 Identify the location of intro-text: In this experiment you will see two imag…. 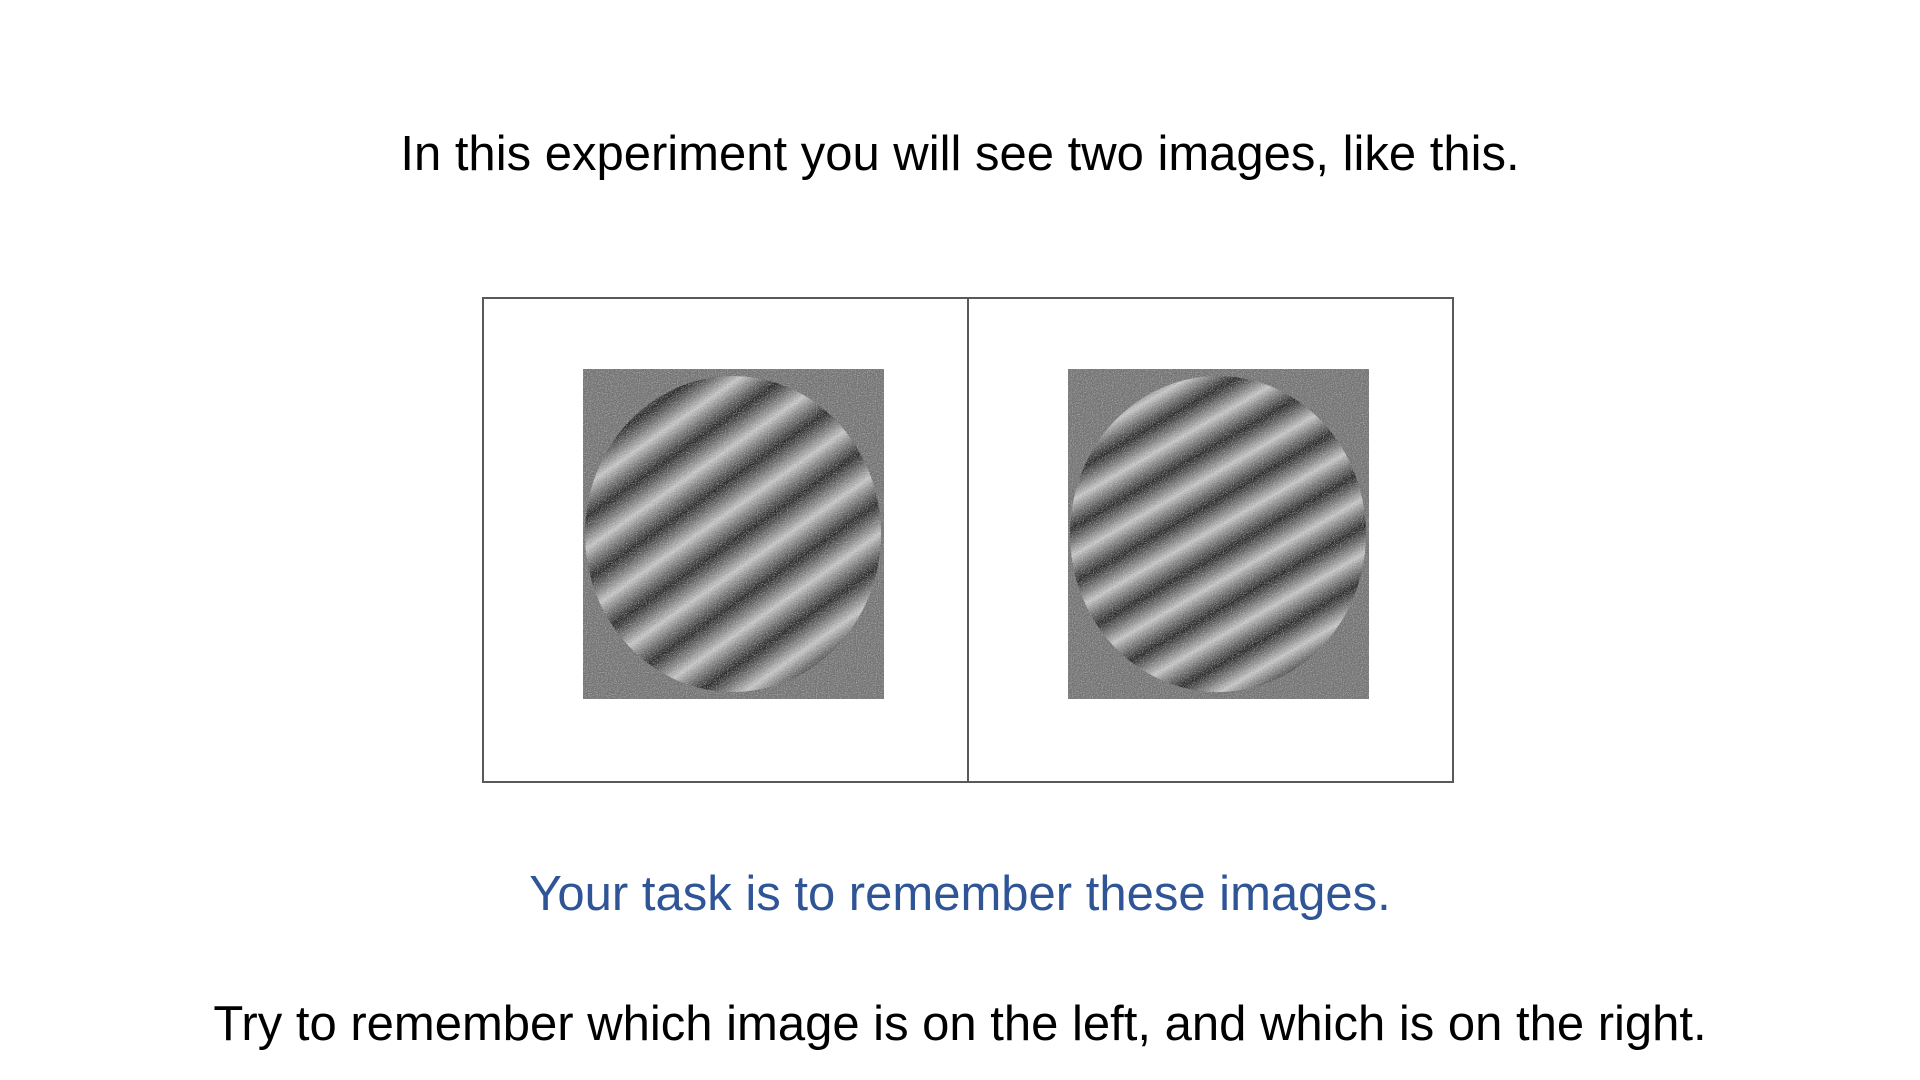
(960, 154).